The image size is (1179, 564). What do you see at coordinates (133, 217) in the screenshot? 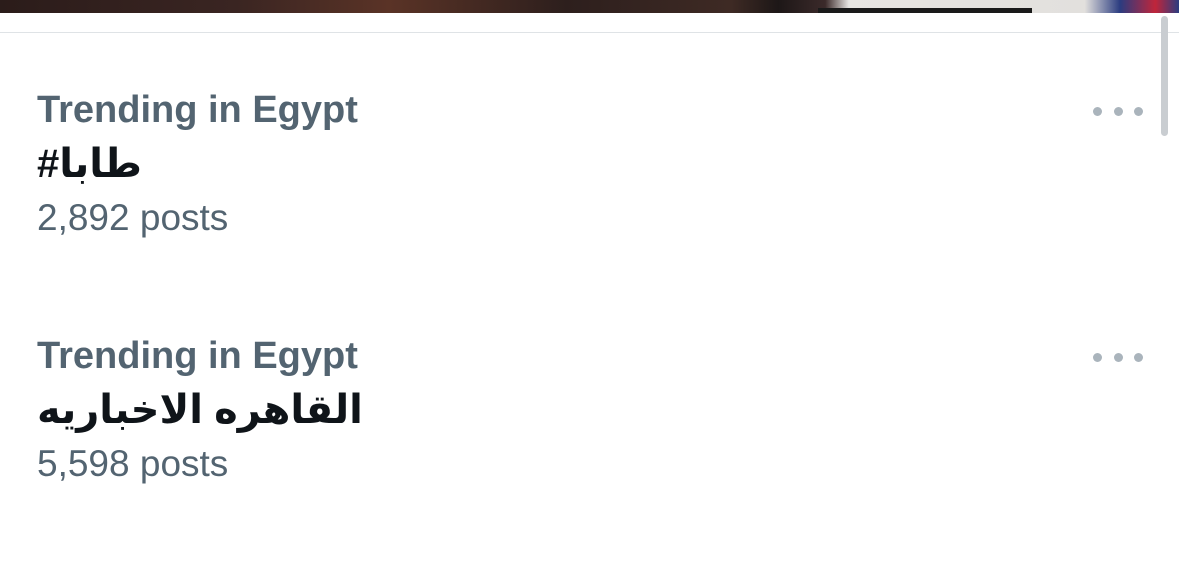
I see `trend-post-count: 2,892 posts` at bounding box center [133, 217].